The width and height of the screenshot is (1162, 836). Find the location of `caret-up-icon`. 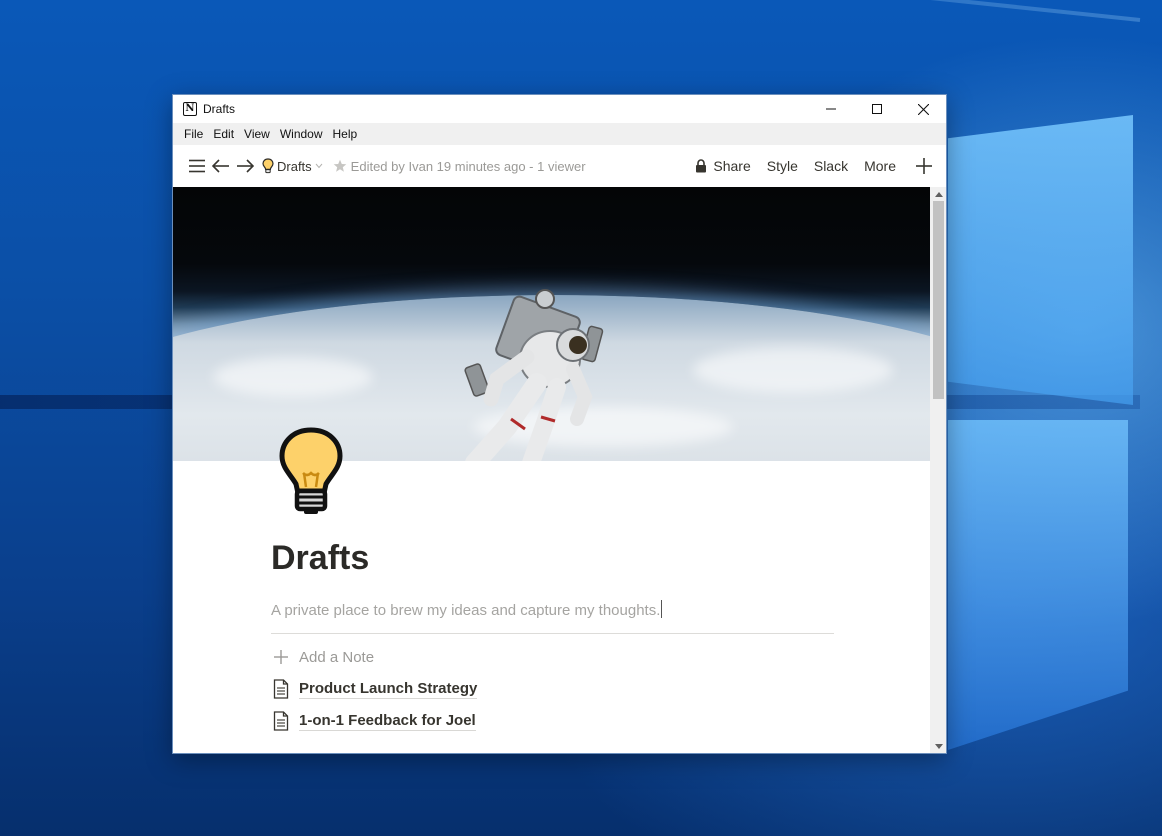

caret-up-icon is located at coordinates (938, 194).